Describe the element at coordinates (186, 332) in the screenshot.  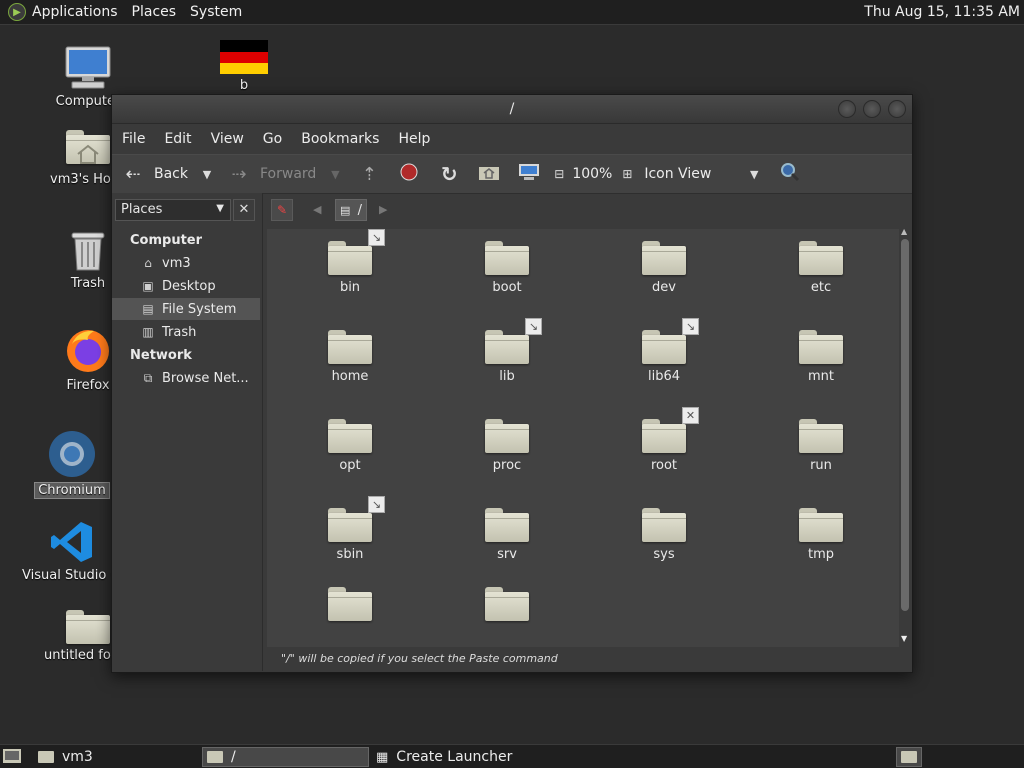
I see `sidebar-item-trash: ▥ Trash` at that location.